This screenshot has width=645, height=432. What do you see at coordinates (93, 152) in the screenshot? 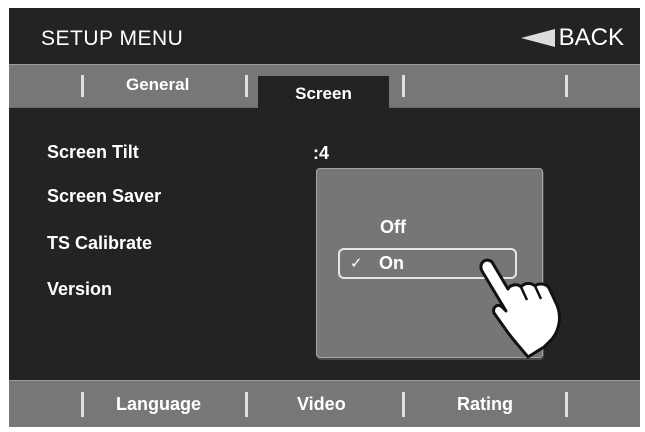
I see `setting-screen-tilt: Screen Tilt` at bounding box center [93, 152].